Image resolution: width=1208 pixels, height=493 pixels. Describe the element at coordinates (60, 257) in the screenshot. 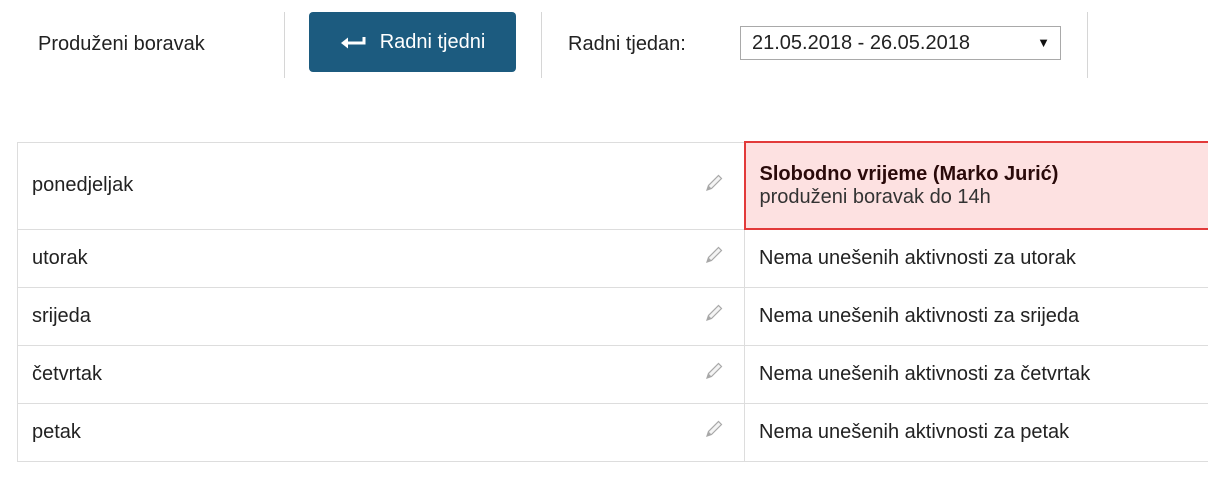

I see `day-name: utorak` at that location.